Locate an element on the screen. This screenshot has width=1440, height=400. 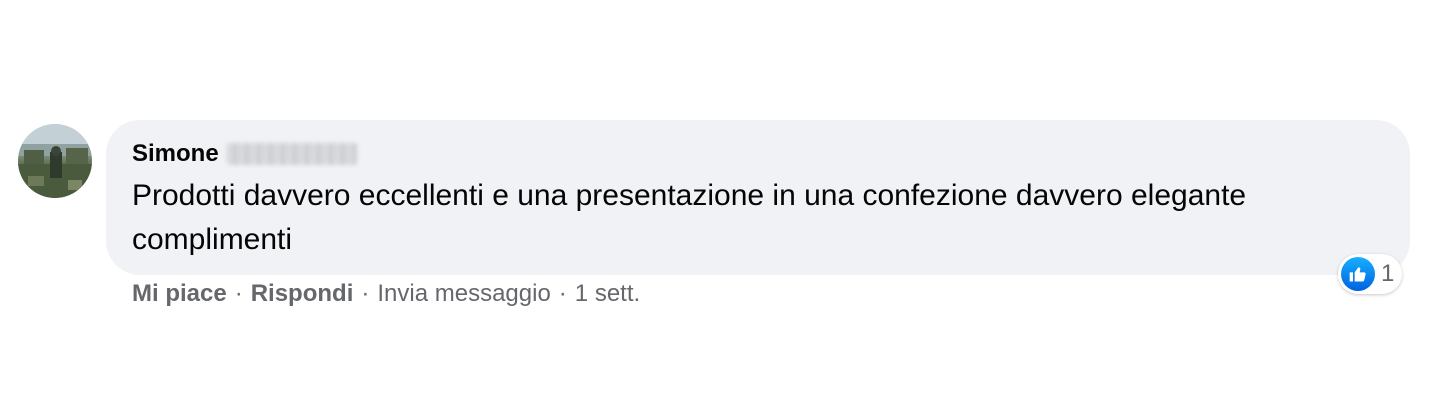
author-surname-redacted is located at coordinates (291, 154).